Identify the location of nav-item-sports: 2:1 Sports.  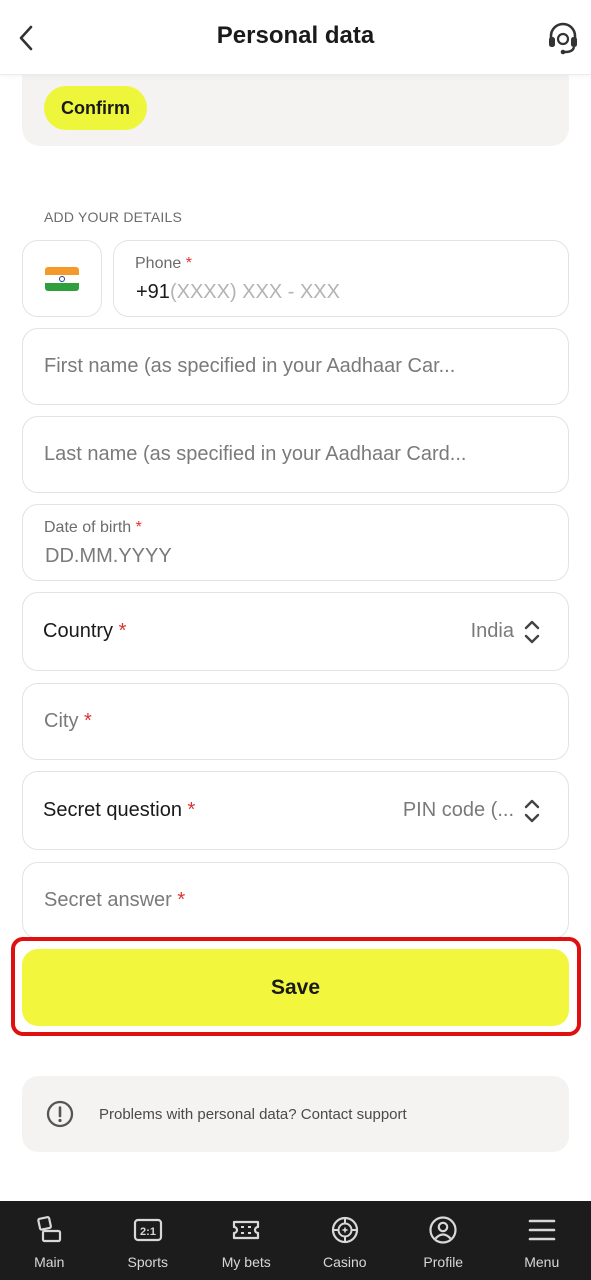
(148, 1240).